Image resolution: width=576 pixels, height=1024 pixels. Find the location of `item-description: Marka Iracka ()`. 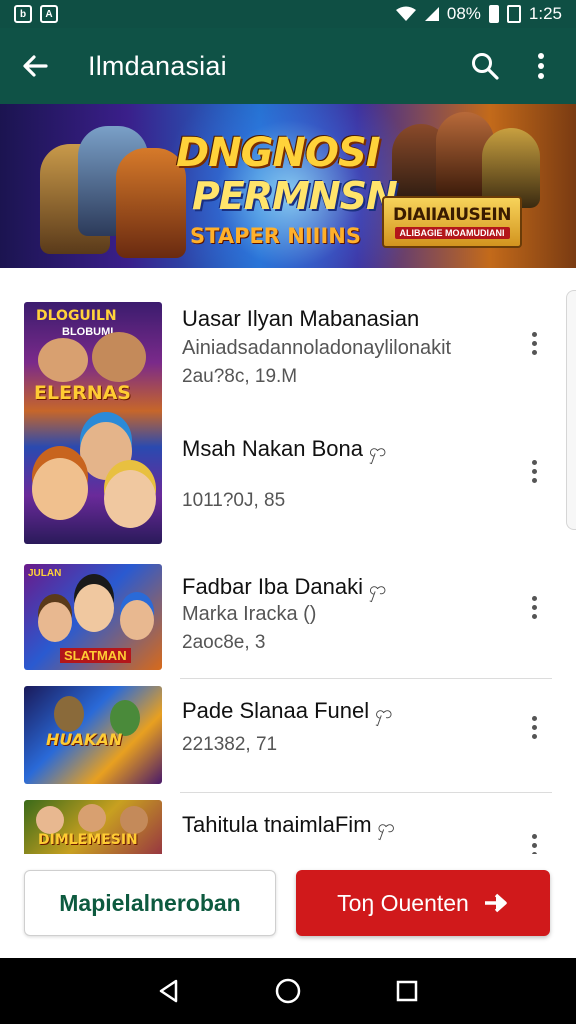

item-description: Marka Iracka () is located at coordinates (249, 614).